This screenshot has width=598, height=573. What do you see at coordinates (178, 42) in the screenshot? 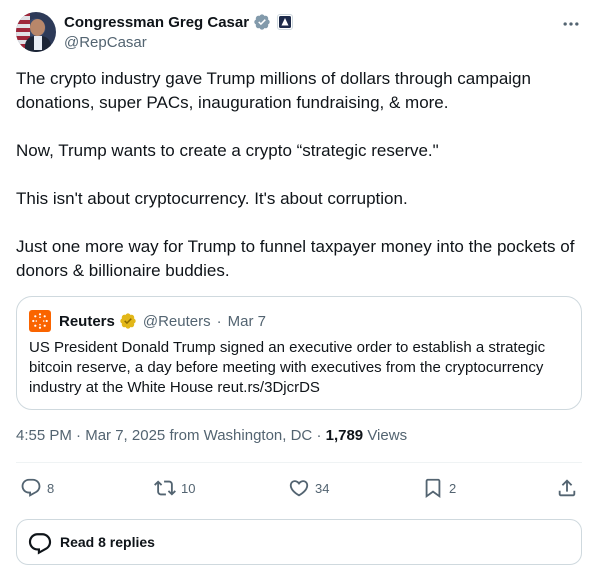
I see `author-handle: @RepCasar` at bounding box center [178, 42].